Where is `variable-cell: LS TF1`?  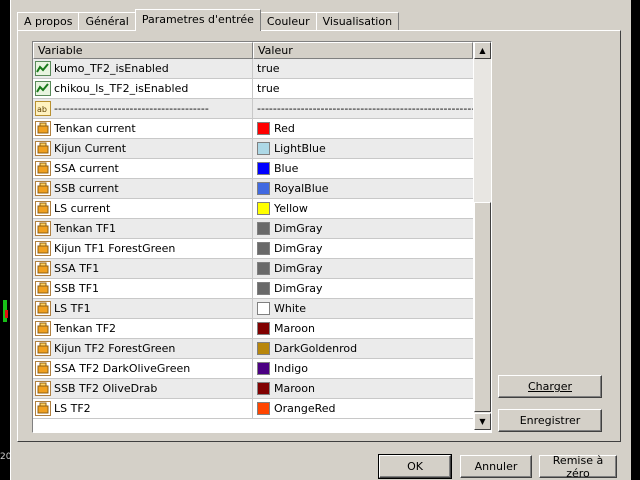 variable-cell: LS TF1 is located at coordinates (143, 309).